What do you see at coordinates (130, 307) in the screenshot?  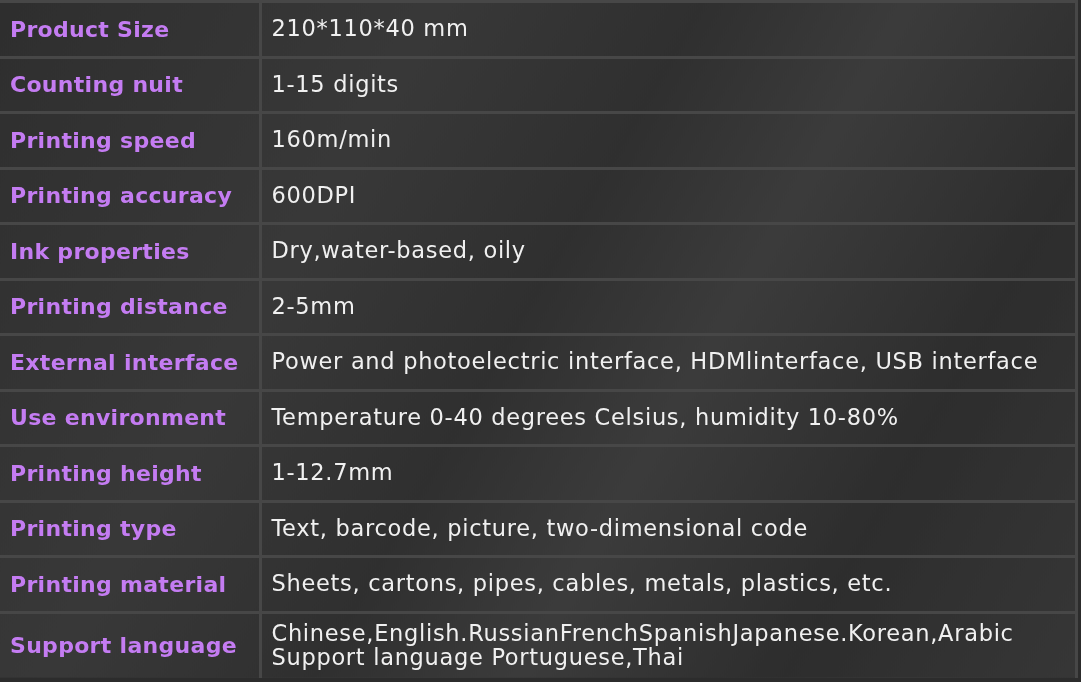 I see `spec-label: Printing distance` at bounding box center [130, 307].